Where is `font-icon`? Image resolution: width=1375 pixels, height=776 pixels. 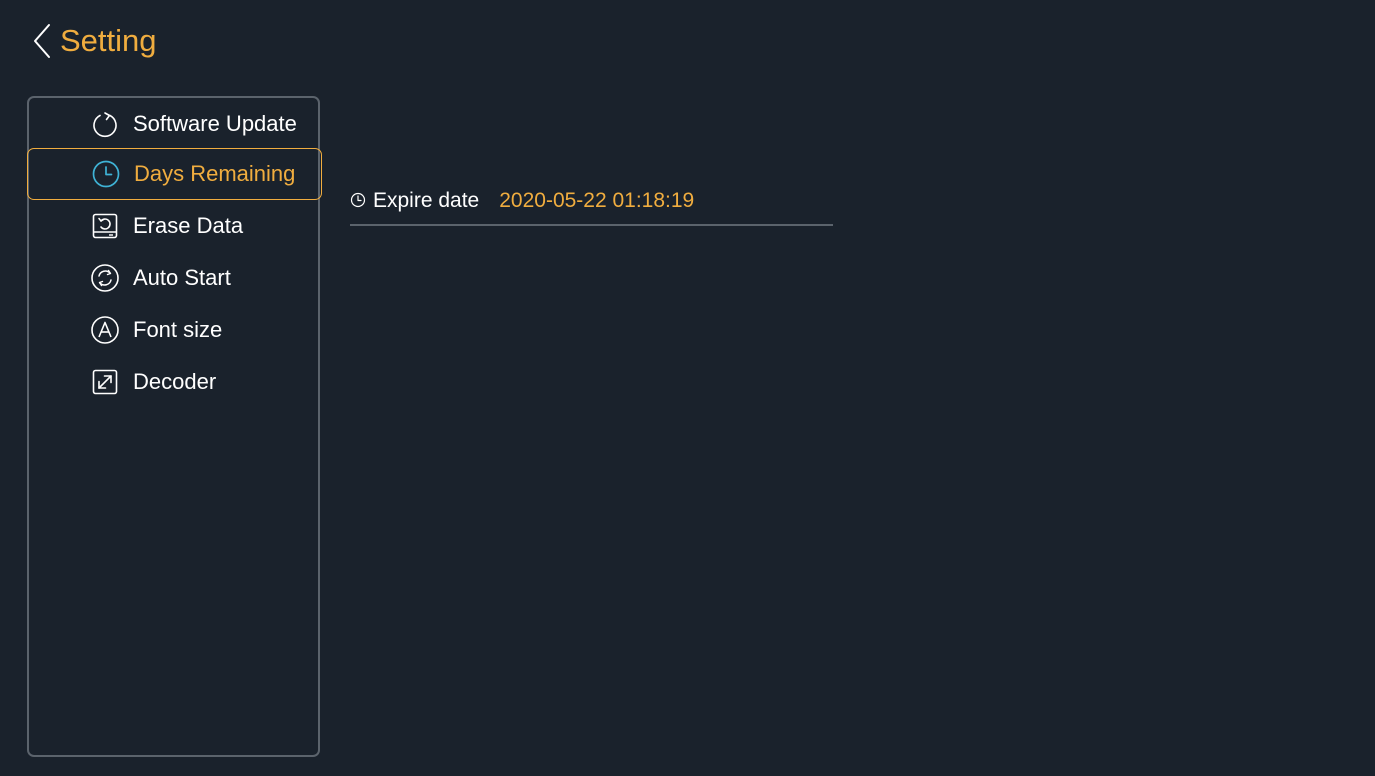
font-icon is located at coordinates (105, 330).